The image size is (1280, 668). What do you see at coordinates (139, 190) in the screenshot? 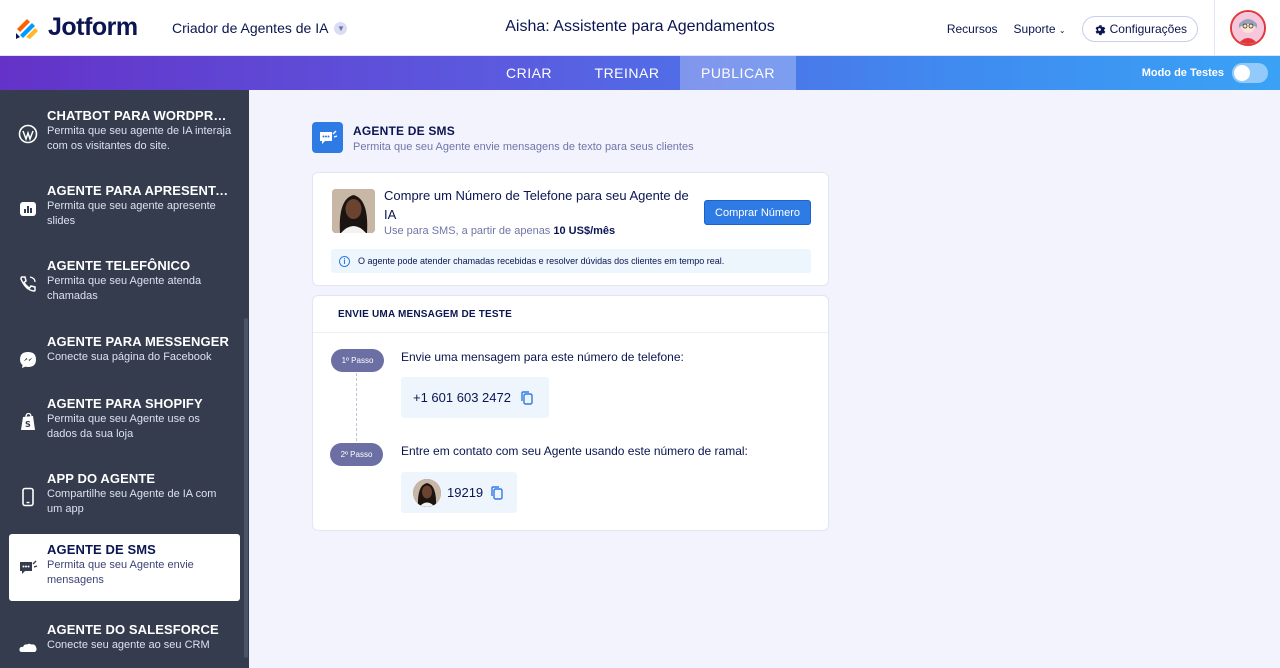
I see `sidebar-item-title: AGENTE PARA APRESENTAÇÕES` at bounding box center [139, 190].